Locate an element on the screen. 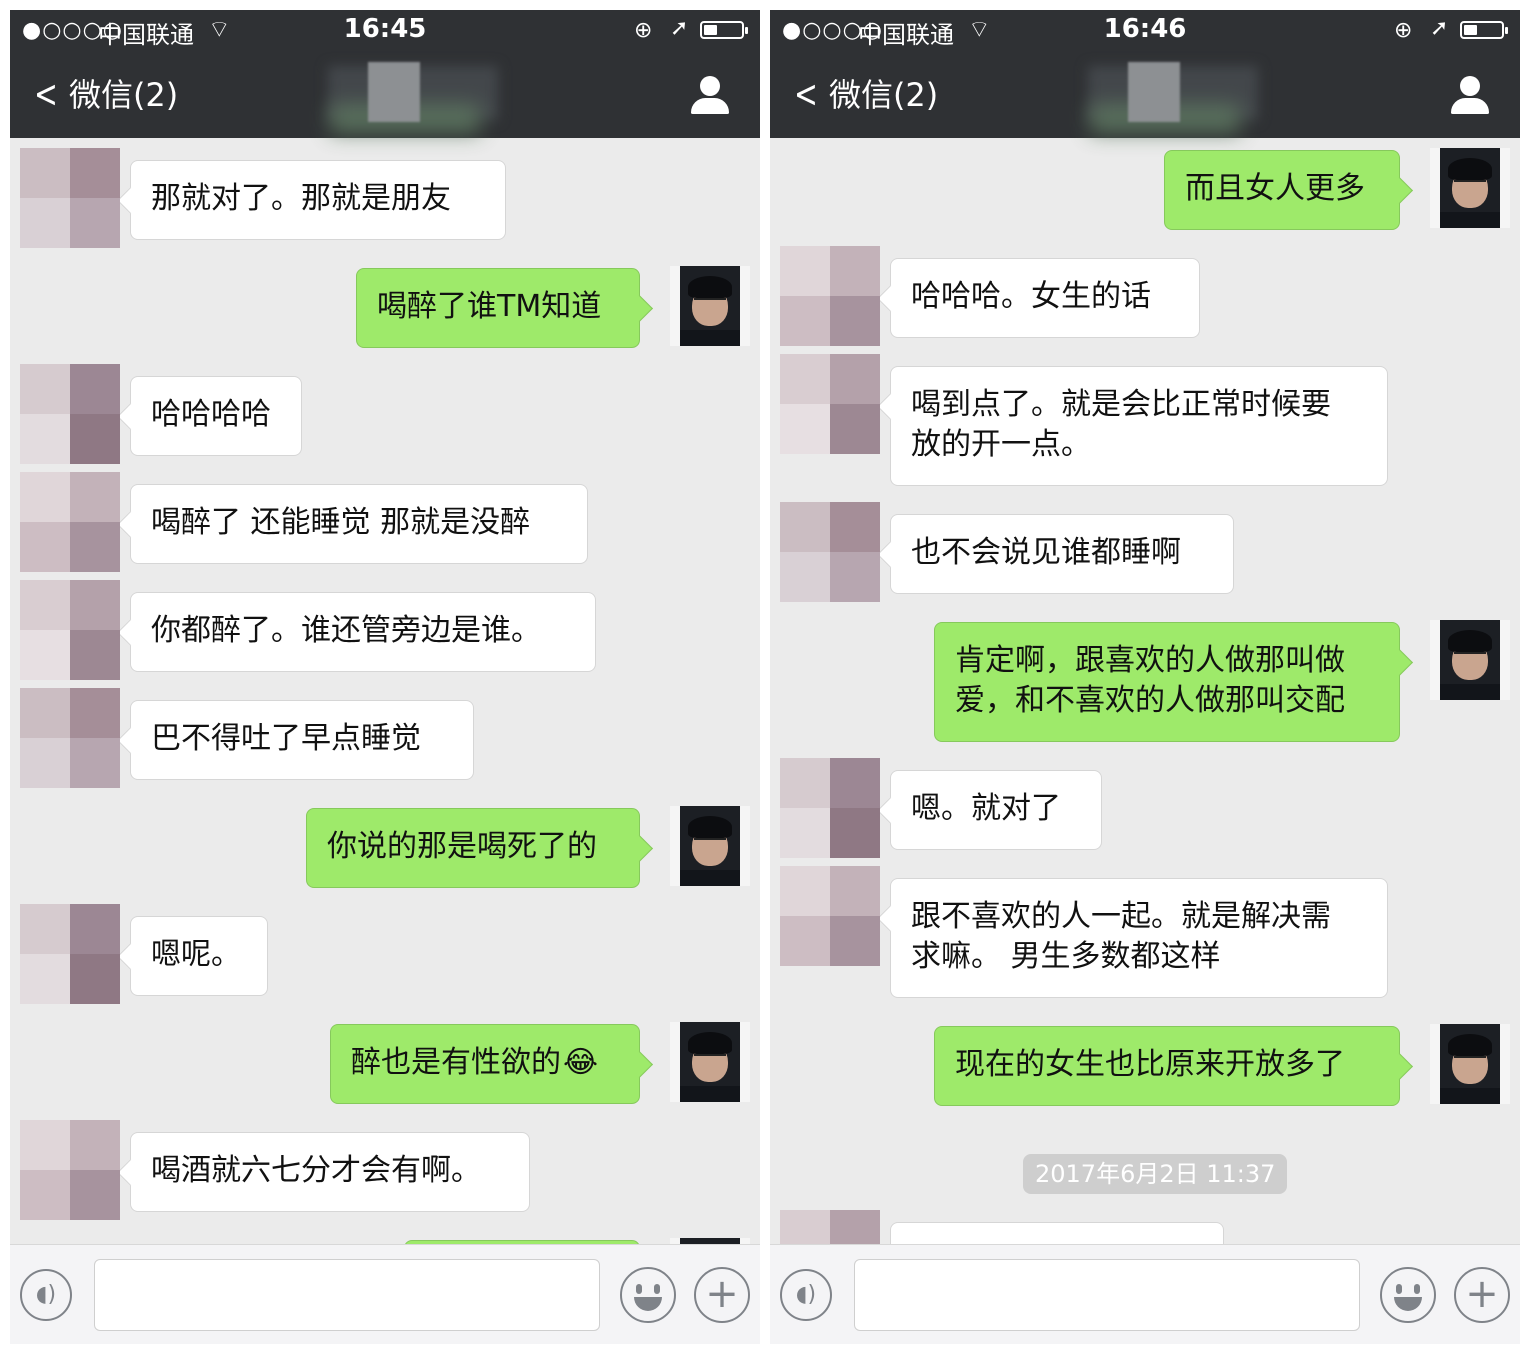 This screenshot has height=1354, width=1530. received-message-bubble: 哈哈哈哈 is located at coordinates (216, 416).